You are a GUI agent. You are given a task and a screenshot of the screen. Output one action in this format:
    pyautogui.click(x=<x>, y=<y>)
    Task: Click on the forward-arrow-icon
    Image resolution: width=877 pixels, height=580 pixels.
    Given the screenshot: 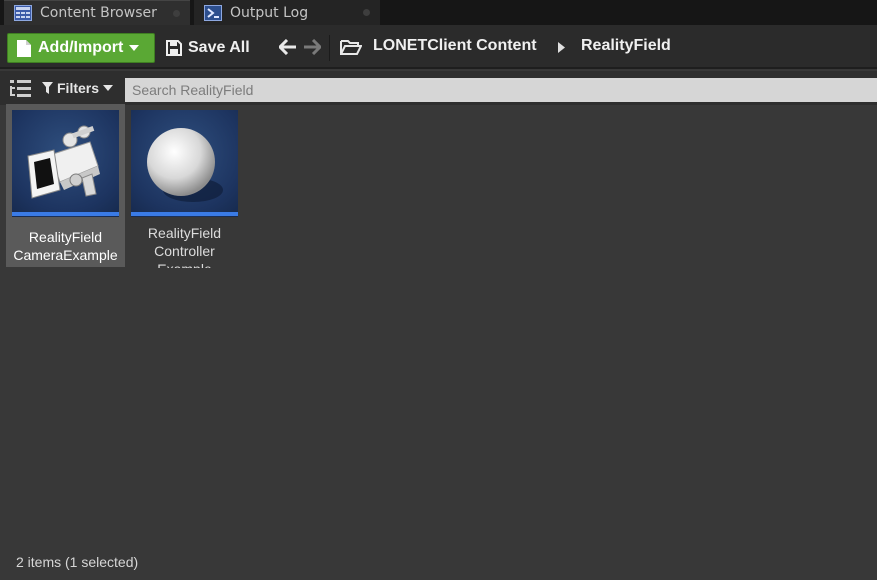 What is the action you would take?
    pyautogui.click(x=312, y=47)
    